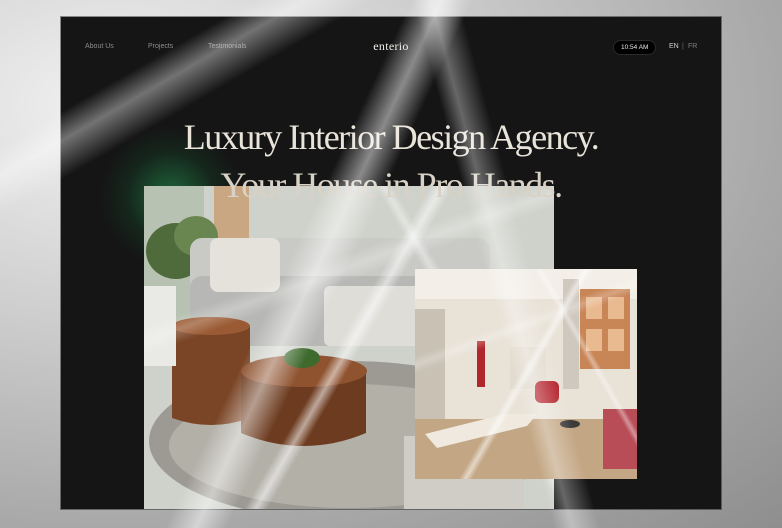 The image size is (782, 528). What do you see at coordinates (692, 46) in the screenshot?
I see `language-fr-button: FR` at bounding box center [692, 46].